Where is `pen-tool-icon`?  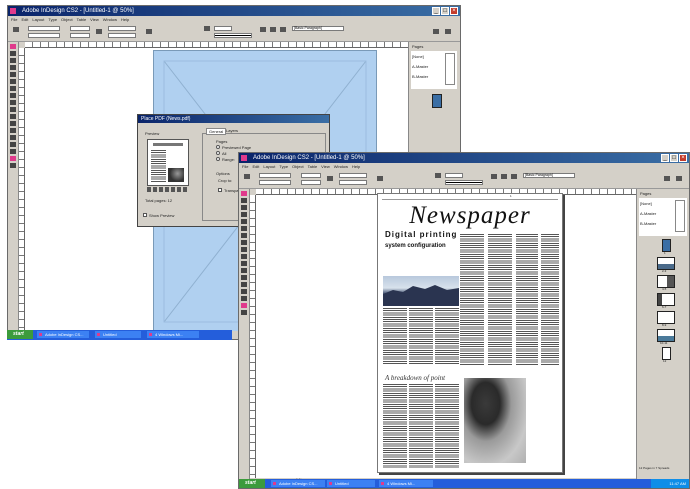
pen-tool-icon is located at coordinates (244, 214).